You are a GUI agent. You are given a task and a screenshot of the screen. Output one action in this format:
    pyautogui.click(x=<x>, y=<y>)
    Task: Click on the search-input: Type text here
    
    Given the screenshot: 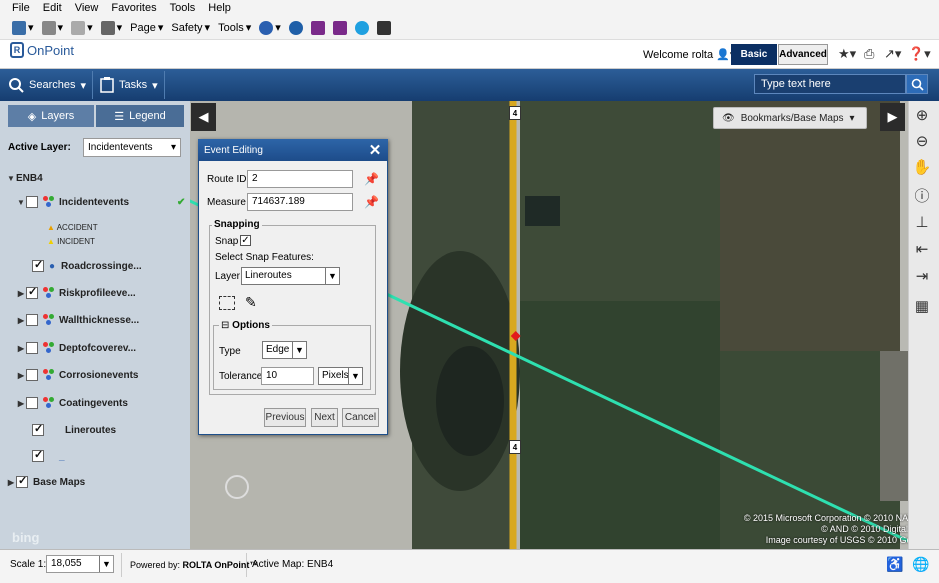 What is the action you would take?
    pyautogui.click(x=830, y=84)
    